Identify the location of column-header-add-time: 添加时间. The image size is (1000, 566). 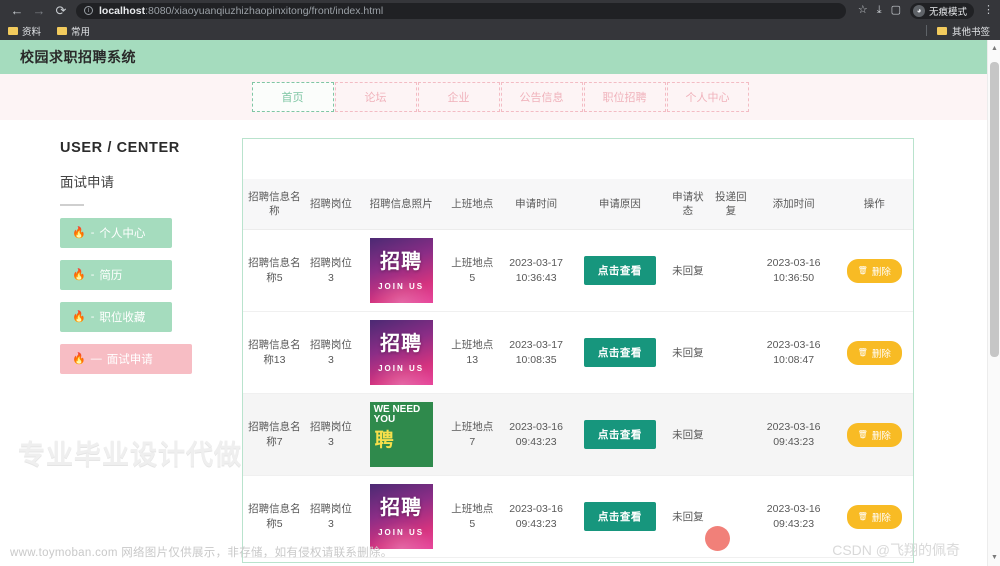
(793, 205).